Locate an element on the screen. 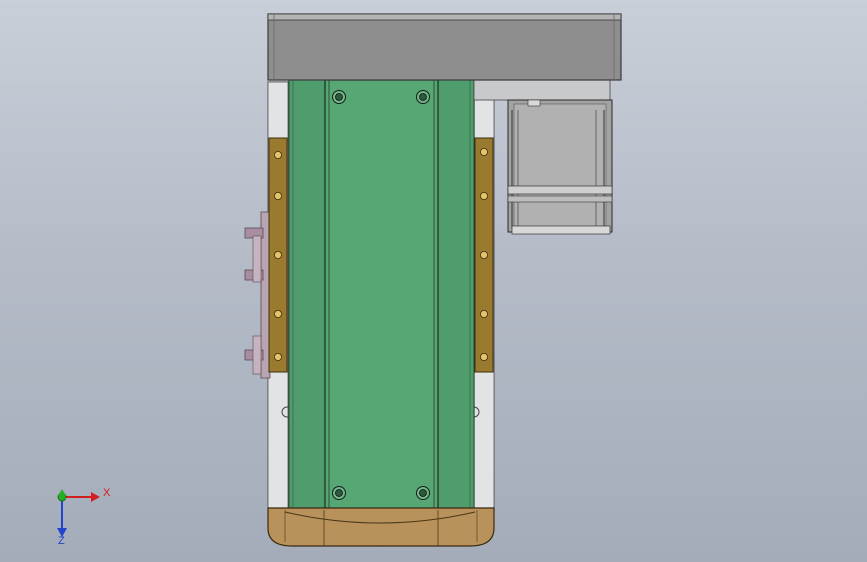 This screenshot has width=867, height=562. coordinate-triad: X Z is located at coordinates (84, 517).